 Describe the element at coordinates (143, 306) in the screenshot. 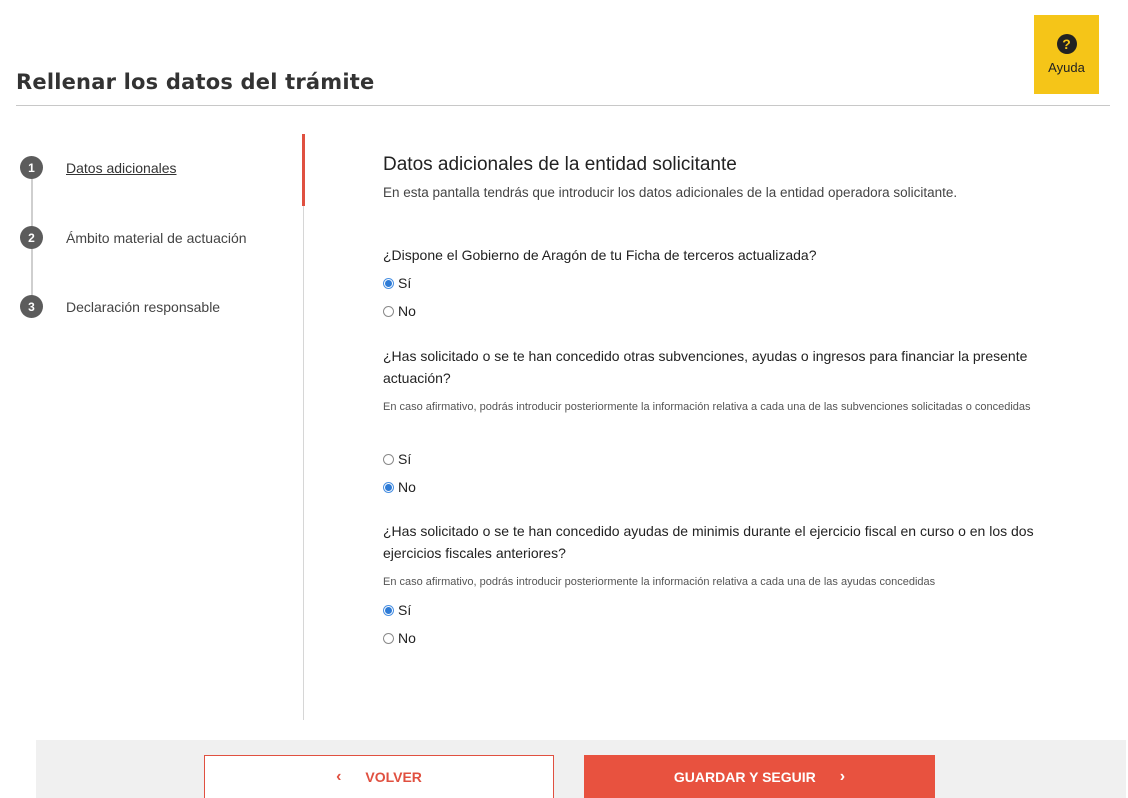

I see `step-label: Declaración responsable` at that location.